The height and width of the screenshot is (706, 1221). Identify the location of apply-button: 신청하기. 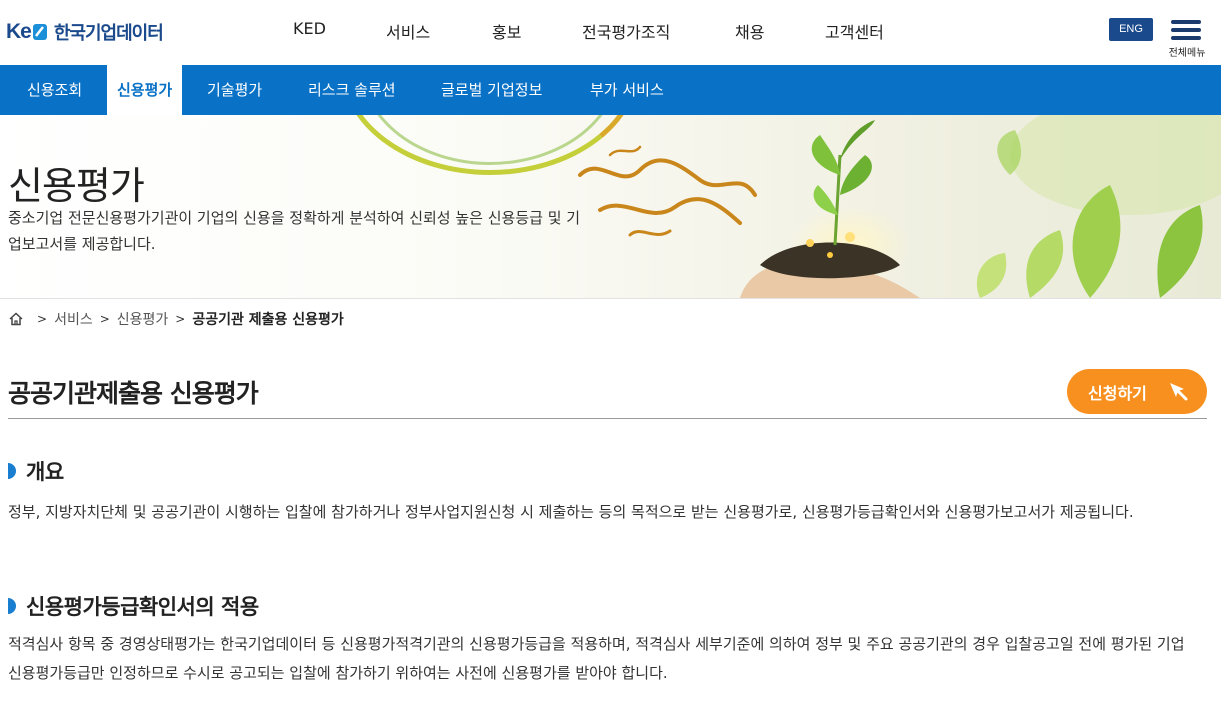
(1137, 391).